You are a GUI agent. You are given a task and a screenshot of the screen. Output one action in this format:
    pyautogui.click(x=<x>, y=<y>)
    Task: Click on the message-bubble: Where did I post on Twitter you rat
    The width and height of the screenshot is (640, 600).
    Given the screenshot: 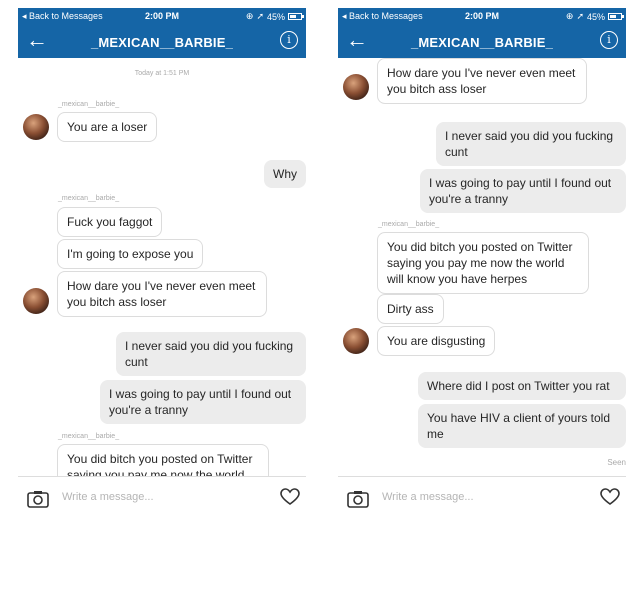 What is the action you would take?
    pyautogui.click(x=522, y=386)
    